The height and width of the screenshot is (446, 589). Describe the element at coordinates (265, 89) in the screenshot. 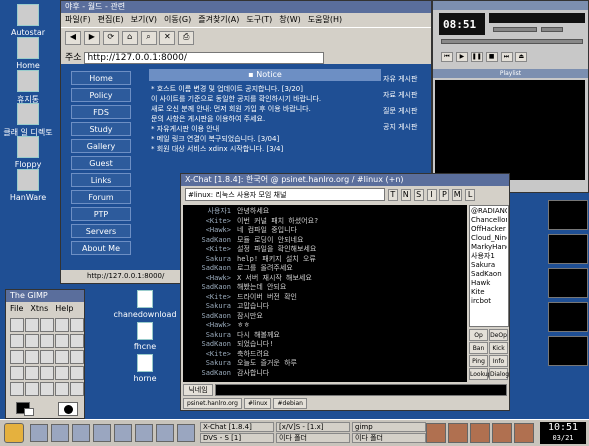

I see `notice-line: * 호스트 이름 변경 및 업데이트 공지합니다. [3/20]` at that location.